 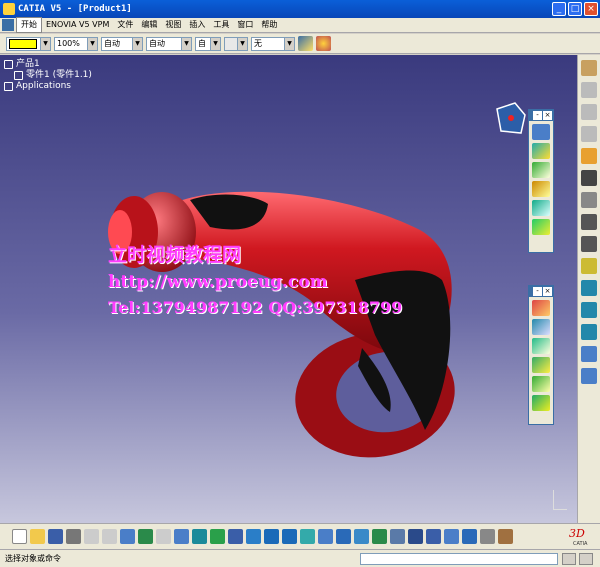 What do you see at coordinates (253, 536) in the screenshot?
I see `rotate-icon` at bounding box center [253, 536].